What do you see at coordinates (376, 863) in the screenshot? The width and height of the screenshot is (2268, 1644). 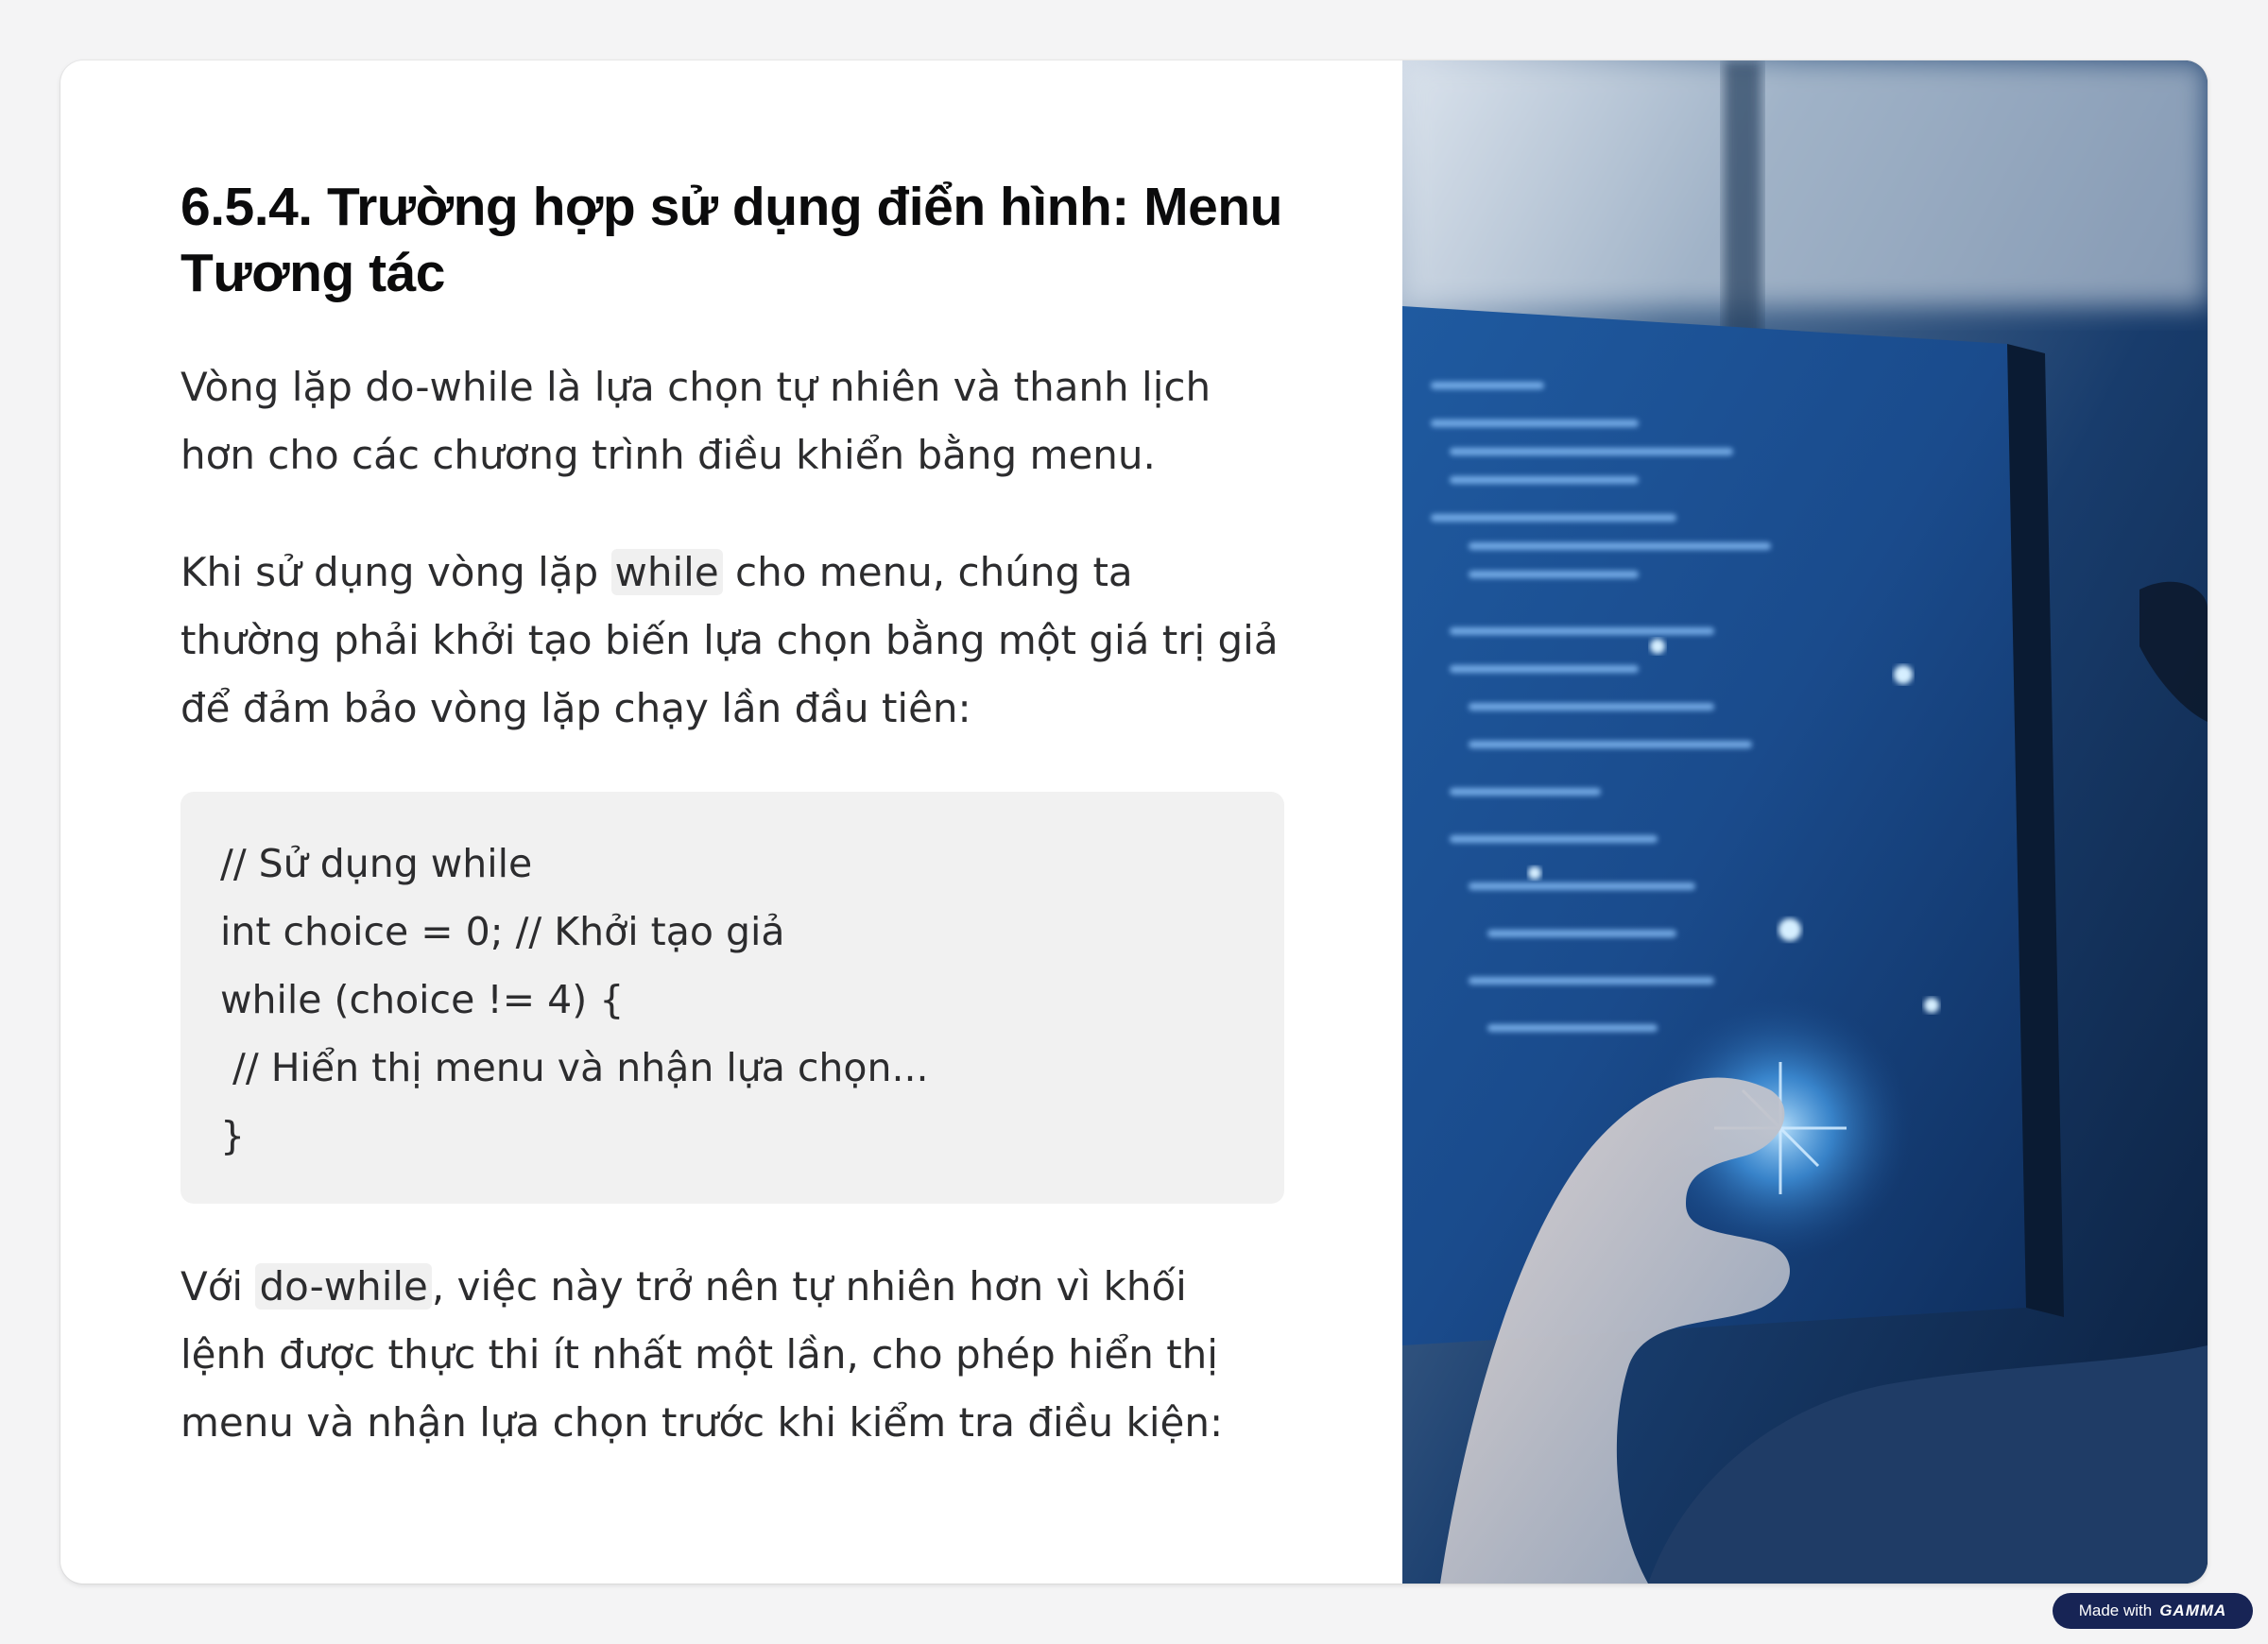 I see `code-line: // Sử dụng while` at bounding box center [376, 863].